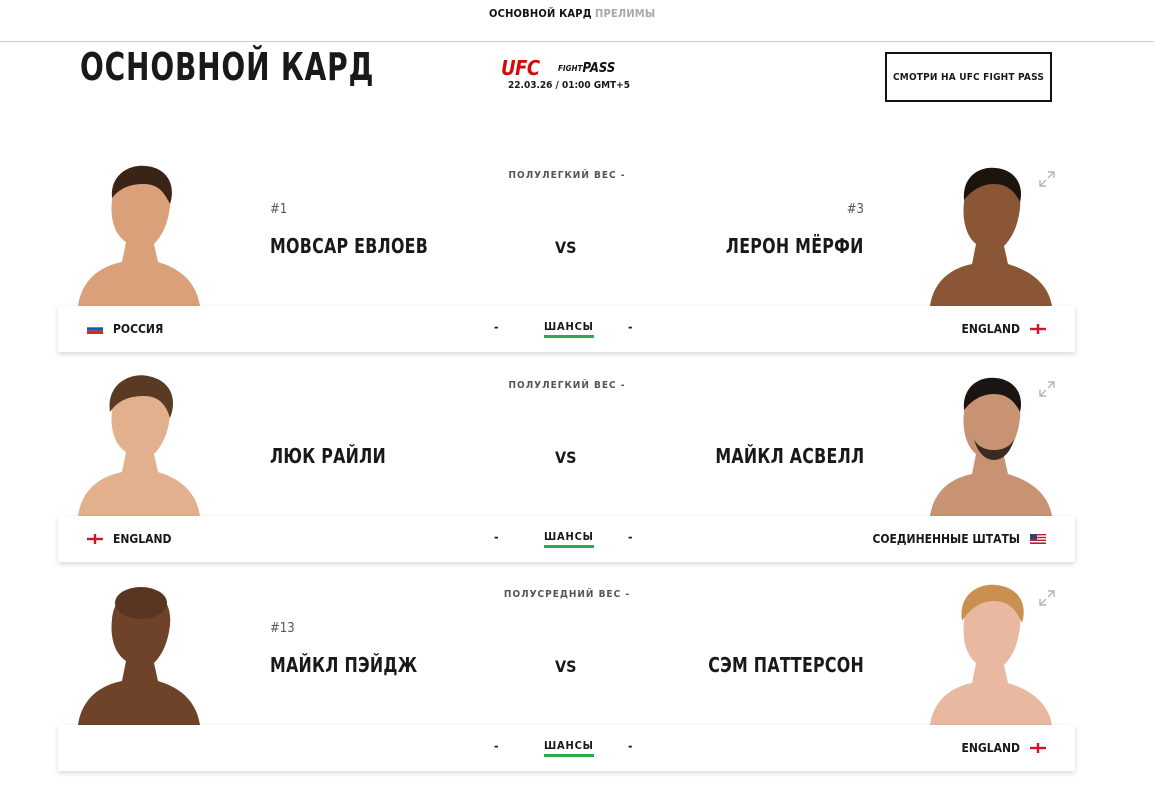 Image resolution: width=1154 pixels, height=785 pixels. Describe the element at coordinates (968, 77) in the screenshot. I see `watch-fight-pass-button: СМОТРИ НА UFC FIGHT PASS` at that location.